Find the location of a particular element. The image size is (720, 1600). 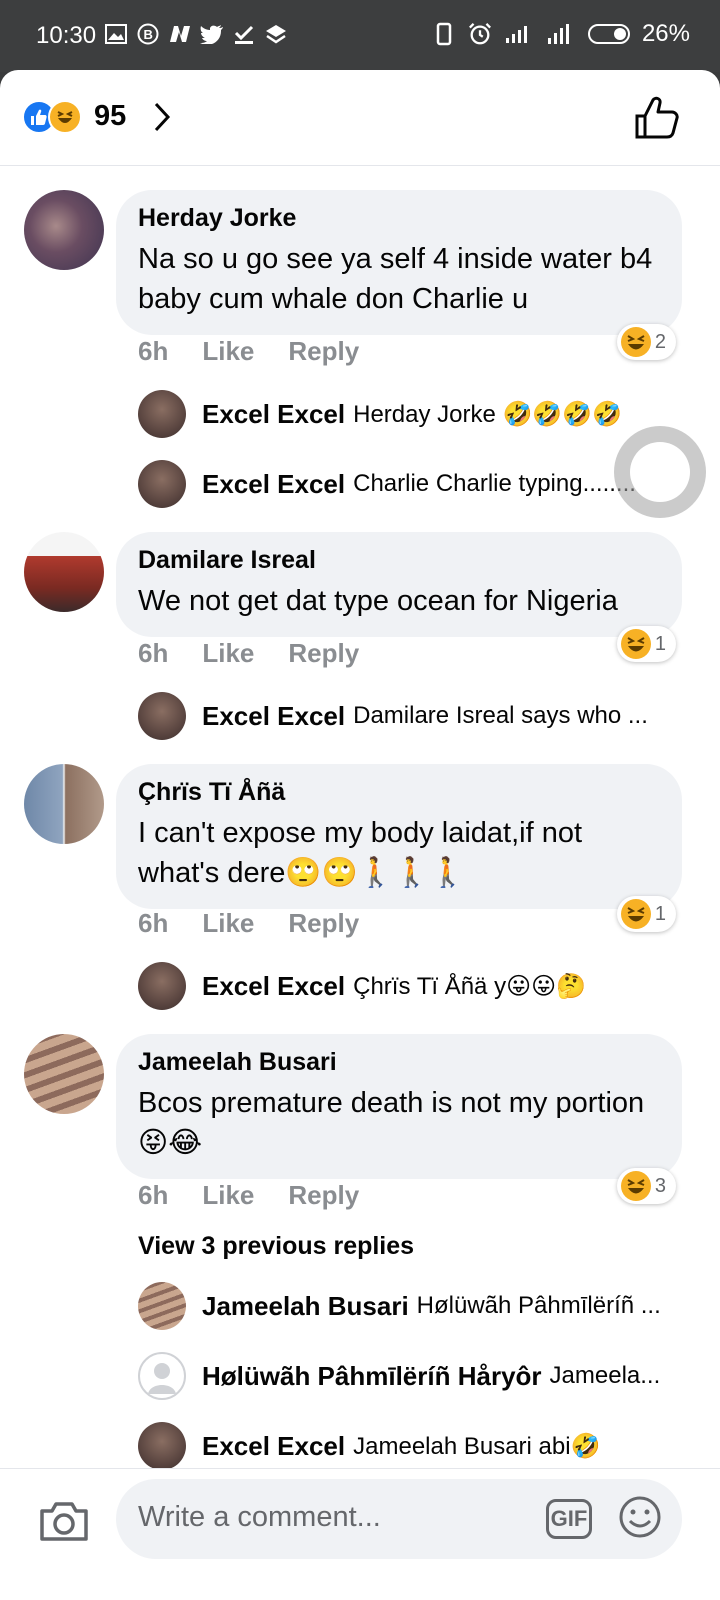

reply-item: Excel Excel Jameelah Busari abi🤣 is located at coordinates (369, 1446).